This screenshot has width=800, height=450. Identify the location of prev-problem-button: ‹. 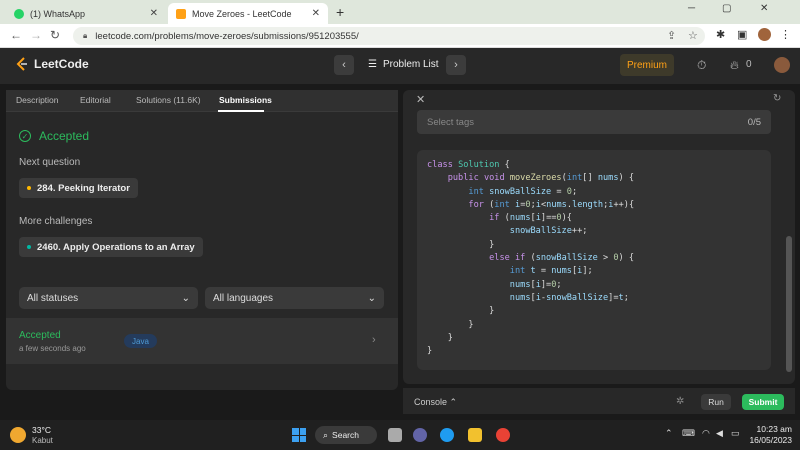
(344, 65).